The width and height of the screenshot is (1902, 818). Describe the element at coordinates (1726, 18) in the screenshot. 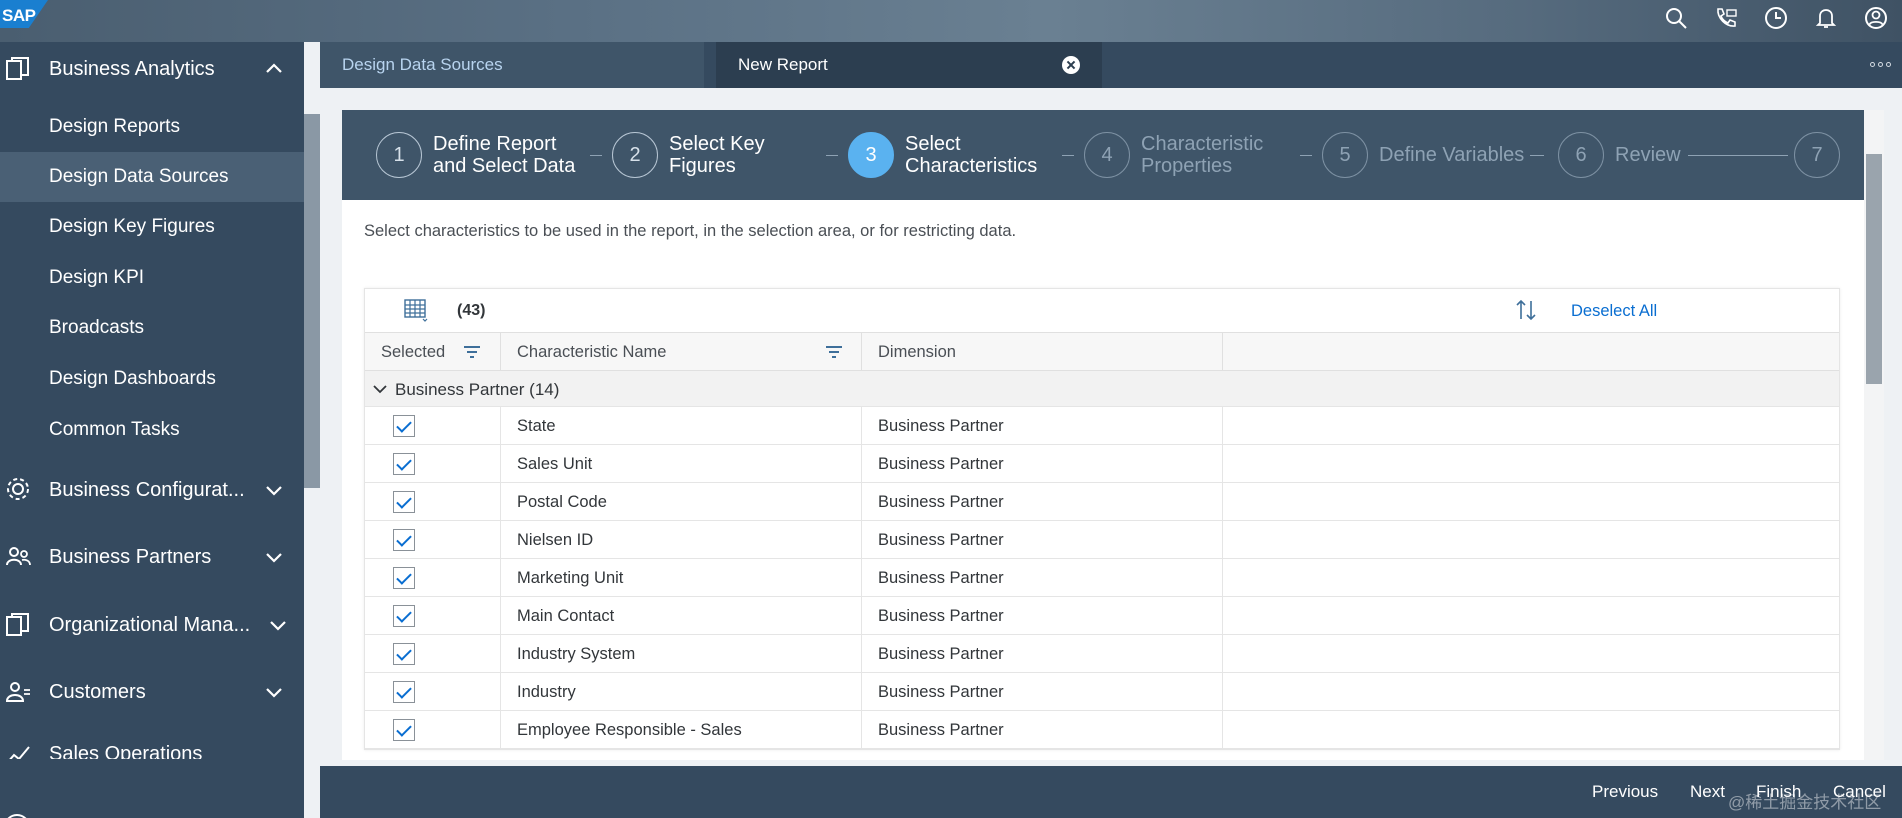

I see `chat-phone-icon` at that location.